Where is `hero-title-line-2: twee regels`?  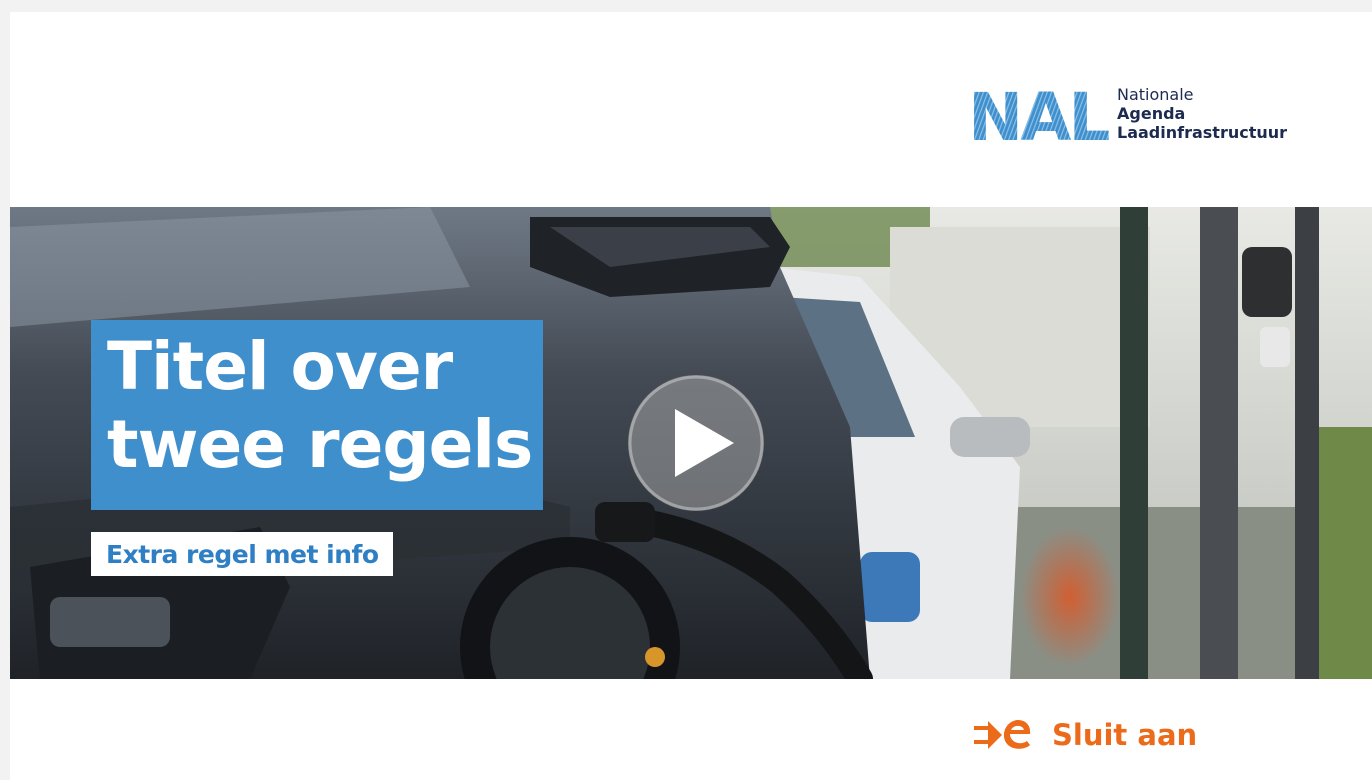 hero-title-line-2: twee regels is located at coordinates (320, 444).